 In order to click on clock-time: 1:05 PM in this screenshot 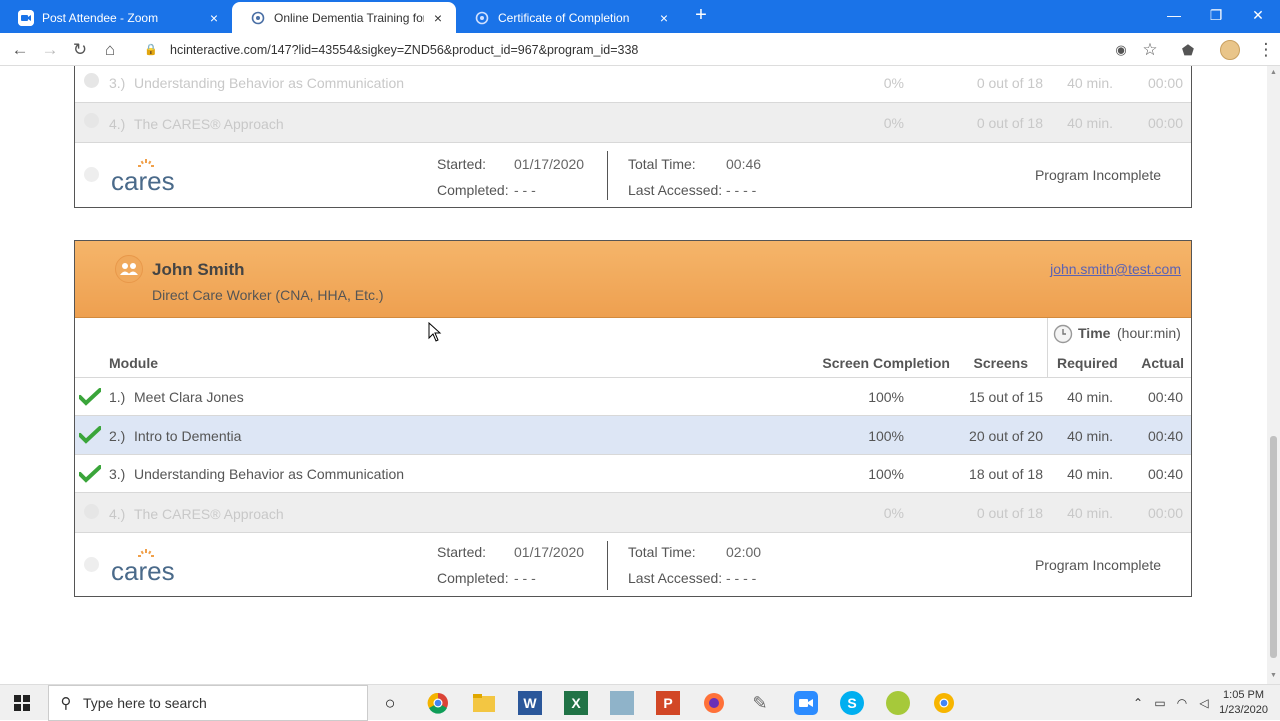, I will do `click(1244, 695)`.